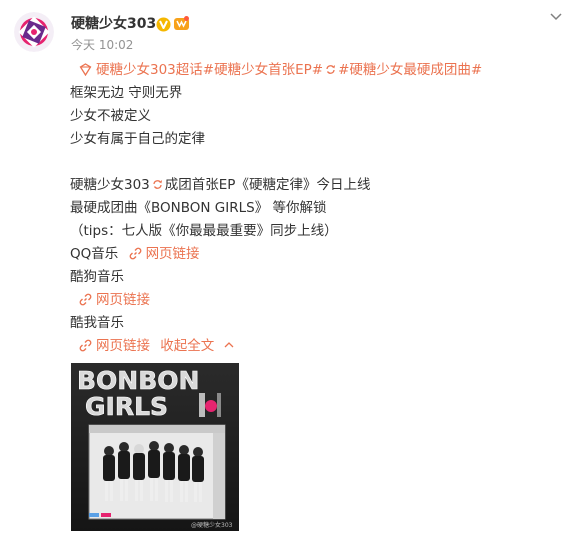 The width and height of the screenshot is (573, 534). Describe the element at coordinates (126, 93) in the screenshot. I see `text-line: 框架无边 守则无界` at that location.